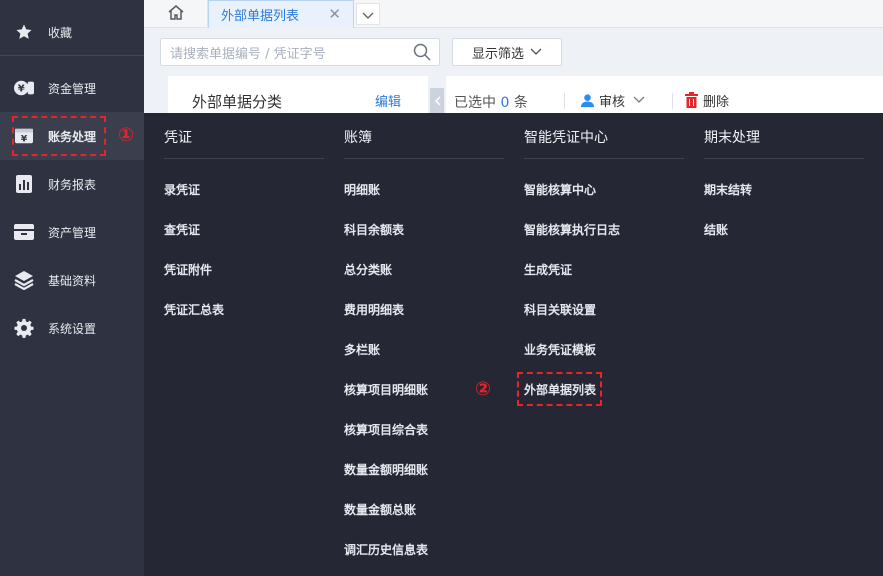 Image resolution: width=883 pixels, height=576 pixels. I want to click on sidebar-item-reports: 财务报表, so click(72, 184).